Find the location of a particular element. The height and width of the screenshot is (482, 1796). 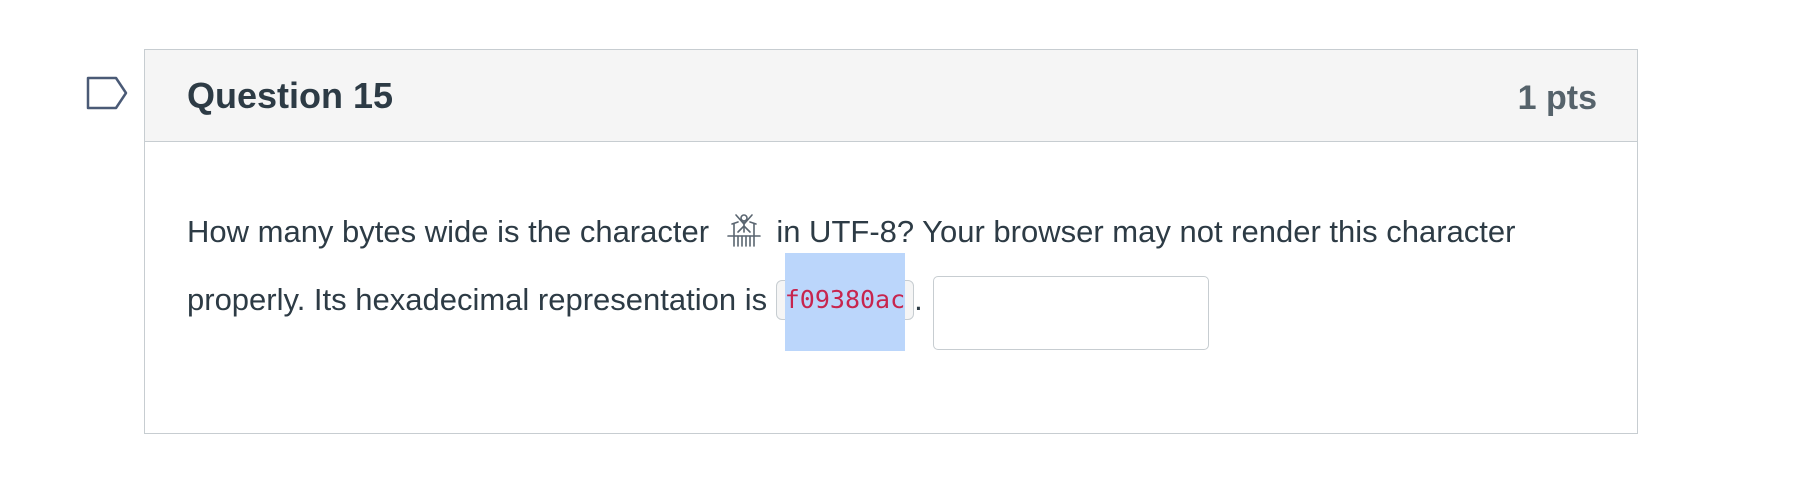

question-points: 1 pts is located at coordinates (1557, 98).